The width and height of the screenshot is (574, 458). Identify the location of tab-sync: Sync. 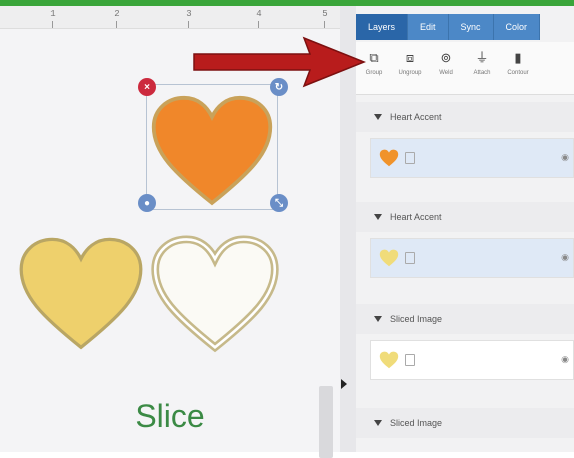
(471, 27).